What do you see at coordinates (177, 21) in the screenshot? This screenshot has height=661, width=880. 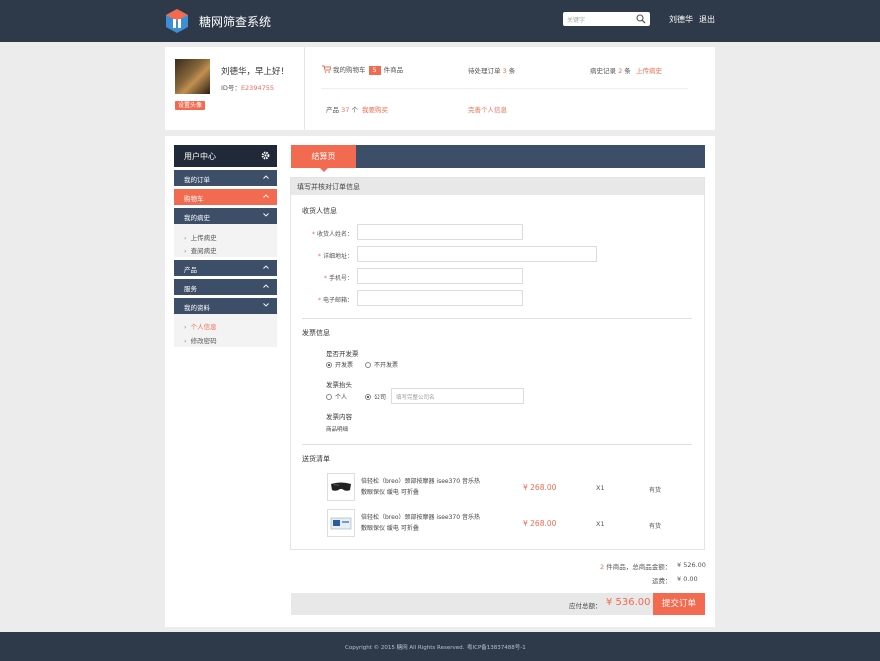 I see `logo-icon` at bounding box center [177, 21].